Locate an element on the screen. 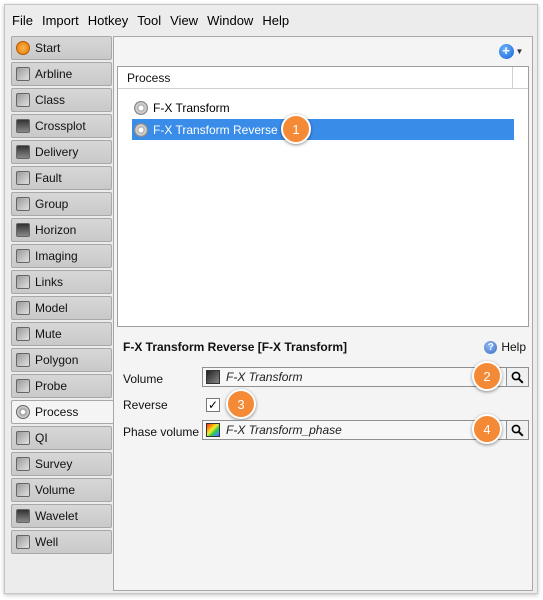 This screenshot has height=600, width=543. sidebar-item-label: Class is located at coordinates (50, 100).